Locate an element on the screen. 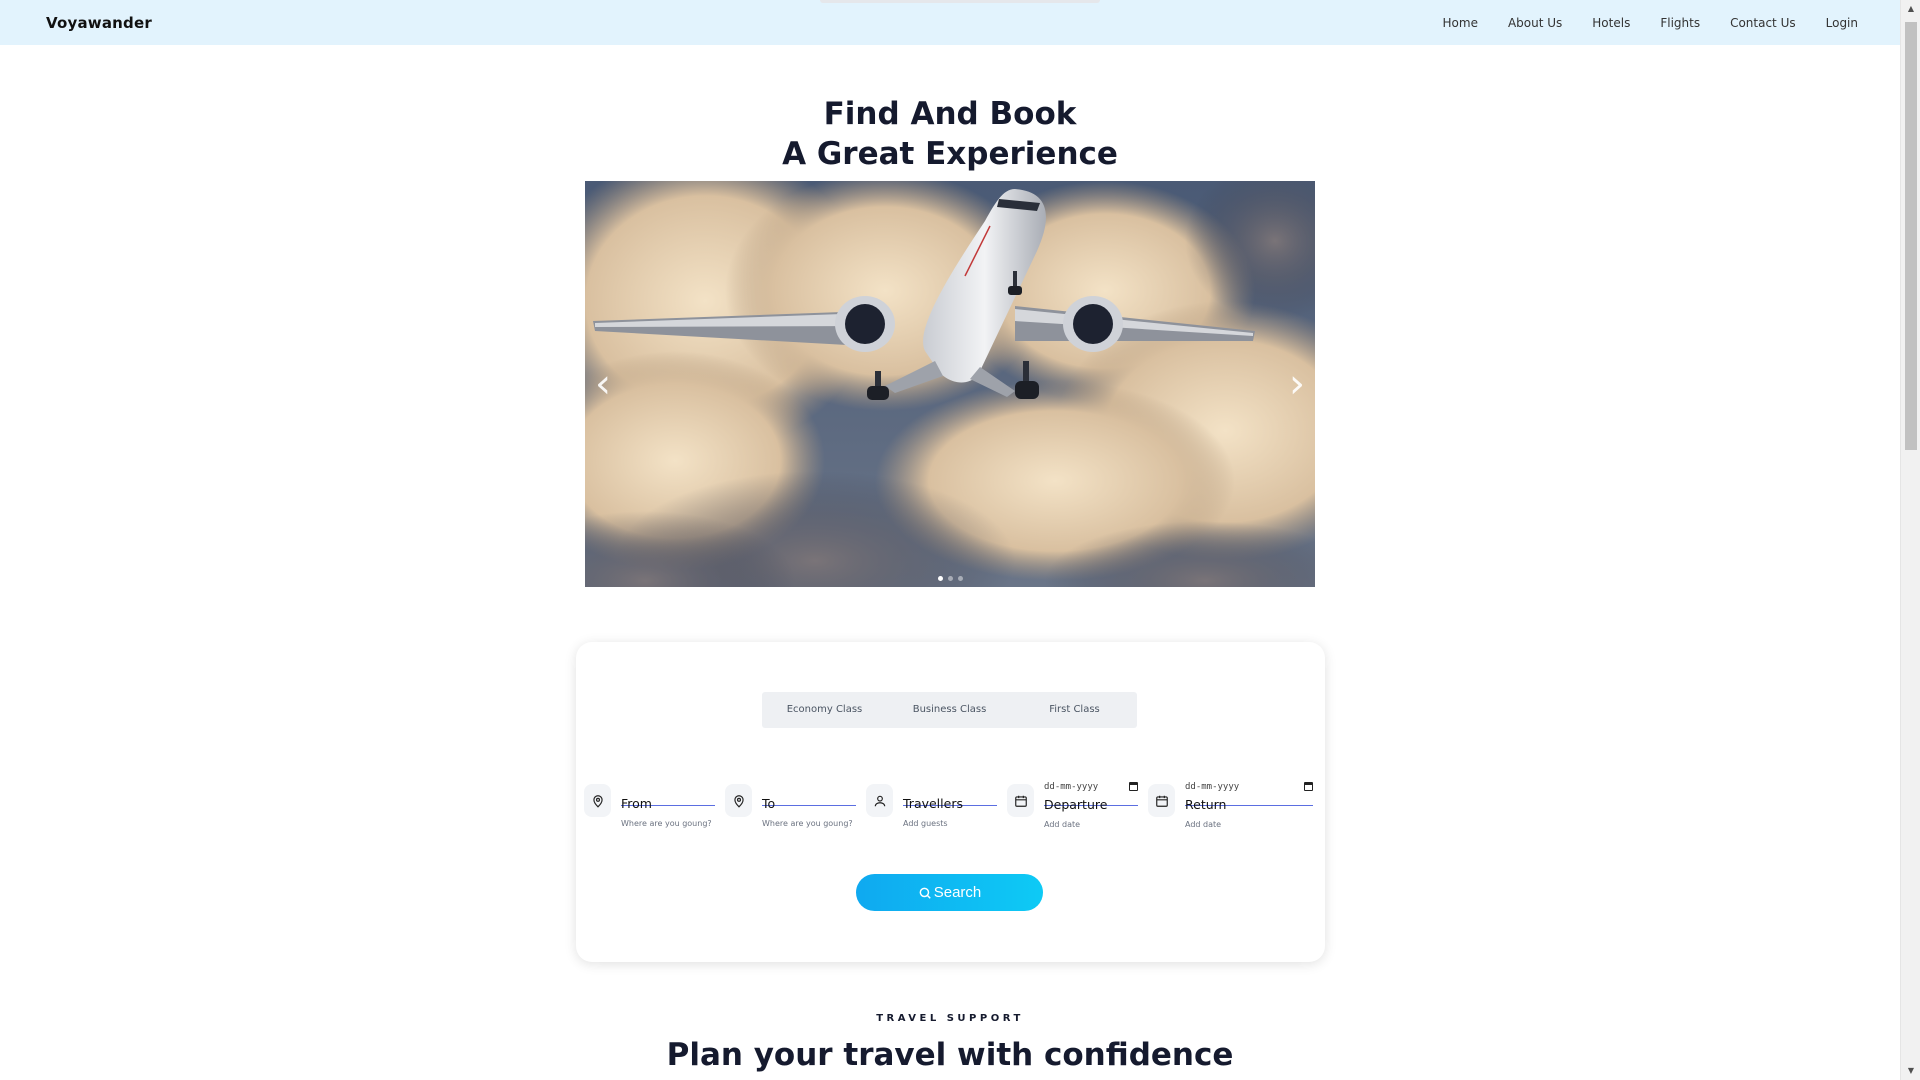  to-field: To Where are you goung? is located at coordinates (795, 805).